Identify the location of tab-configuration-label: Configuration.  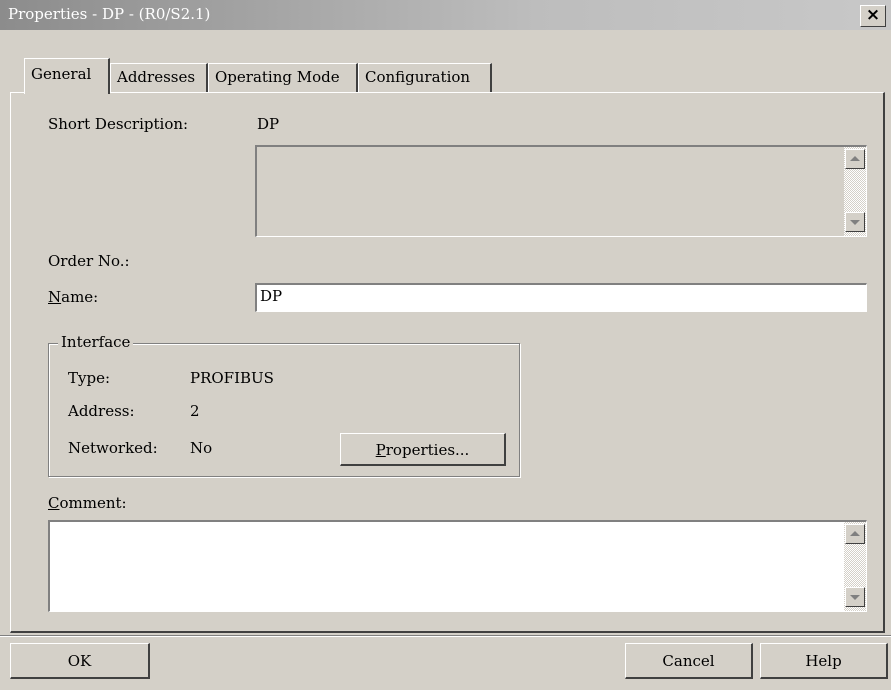
(418, 77).